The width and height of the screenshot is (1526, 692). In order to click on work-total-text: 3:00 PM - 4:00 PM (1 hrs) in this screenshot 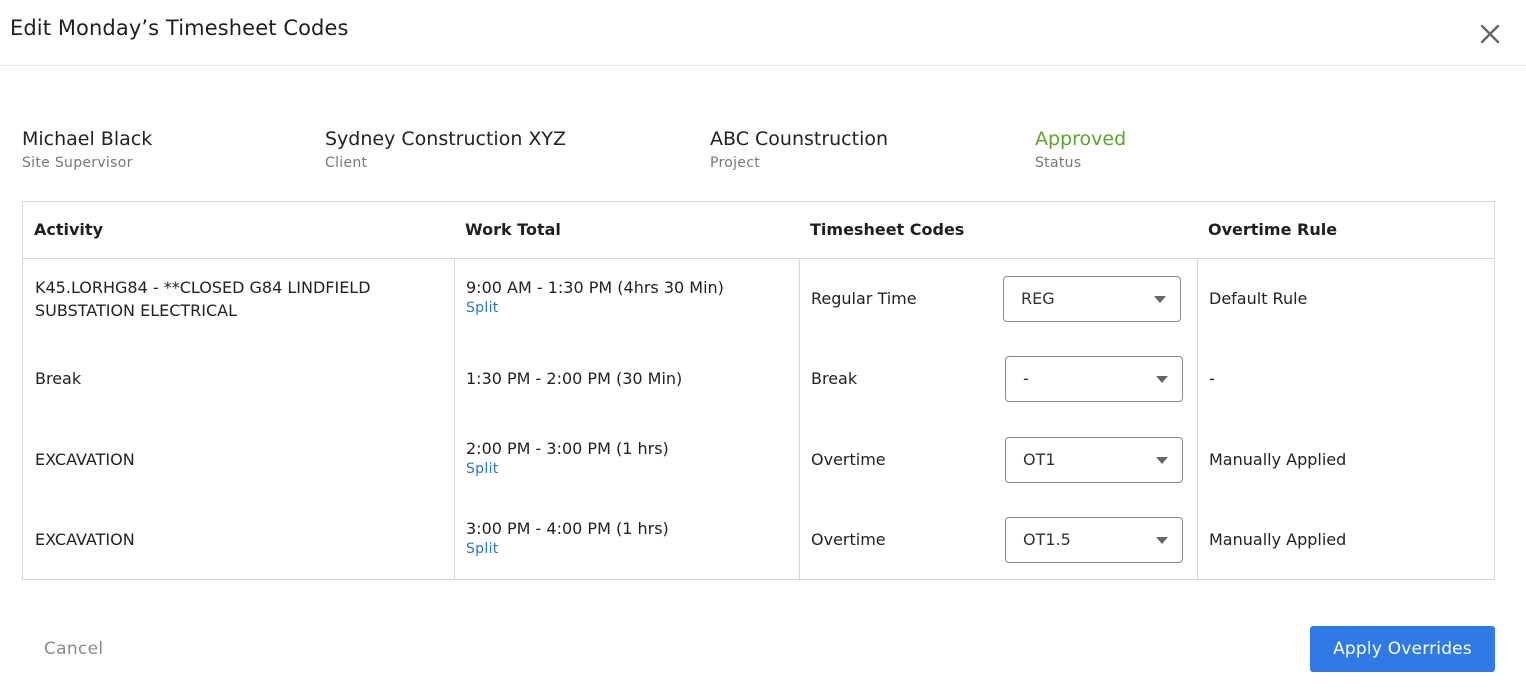, I will do `click(567, 528)`.